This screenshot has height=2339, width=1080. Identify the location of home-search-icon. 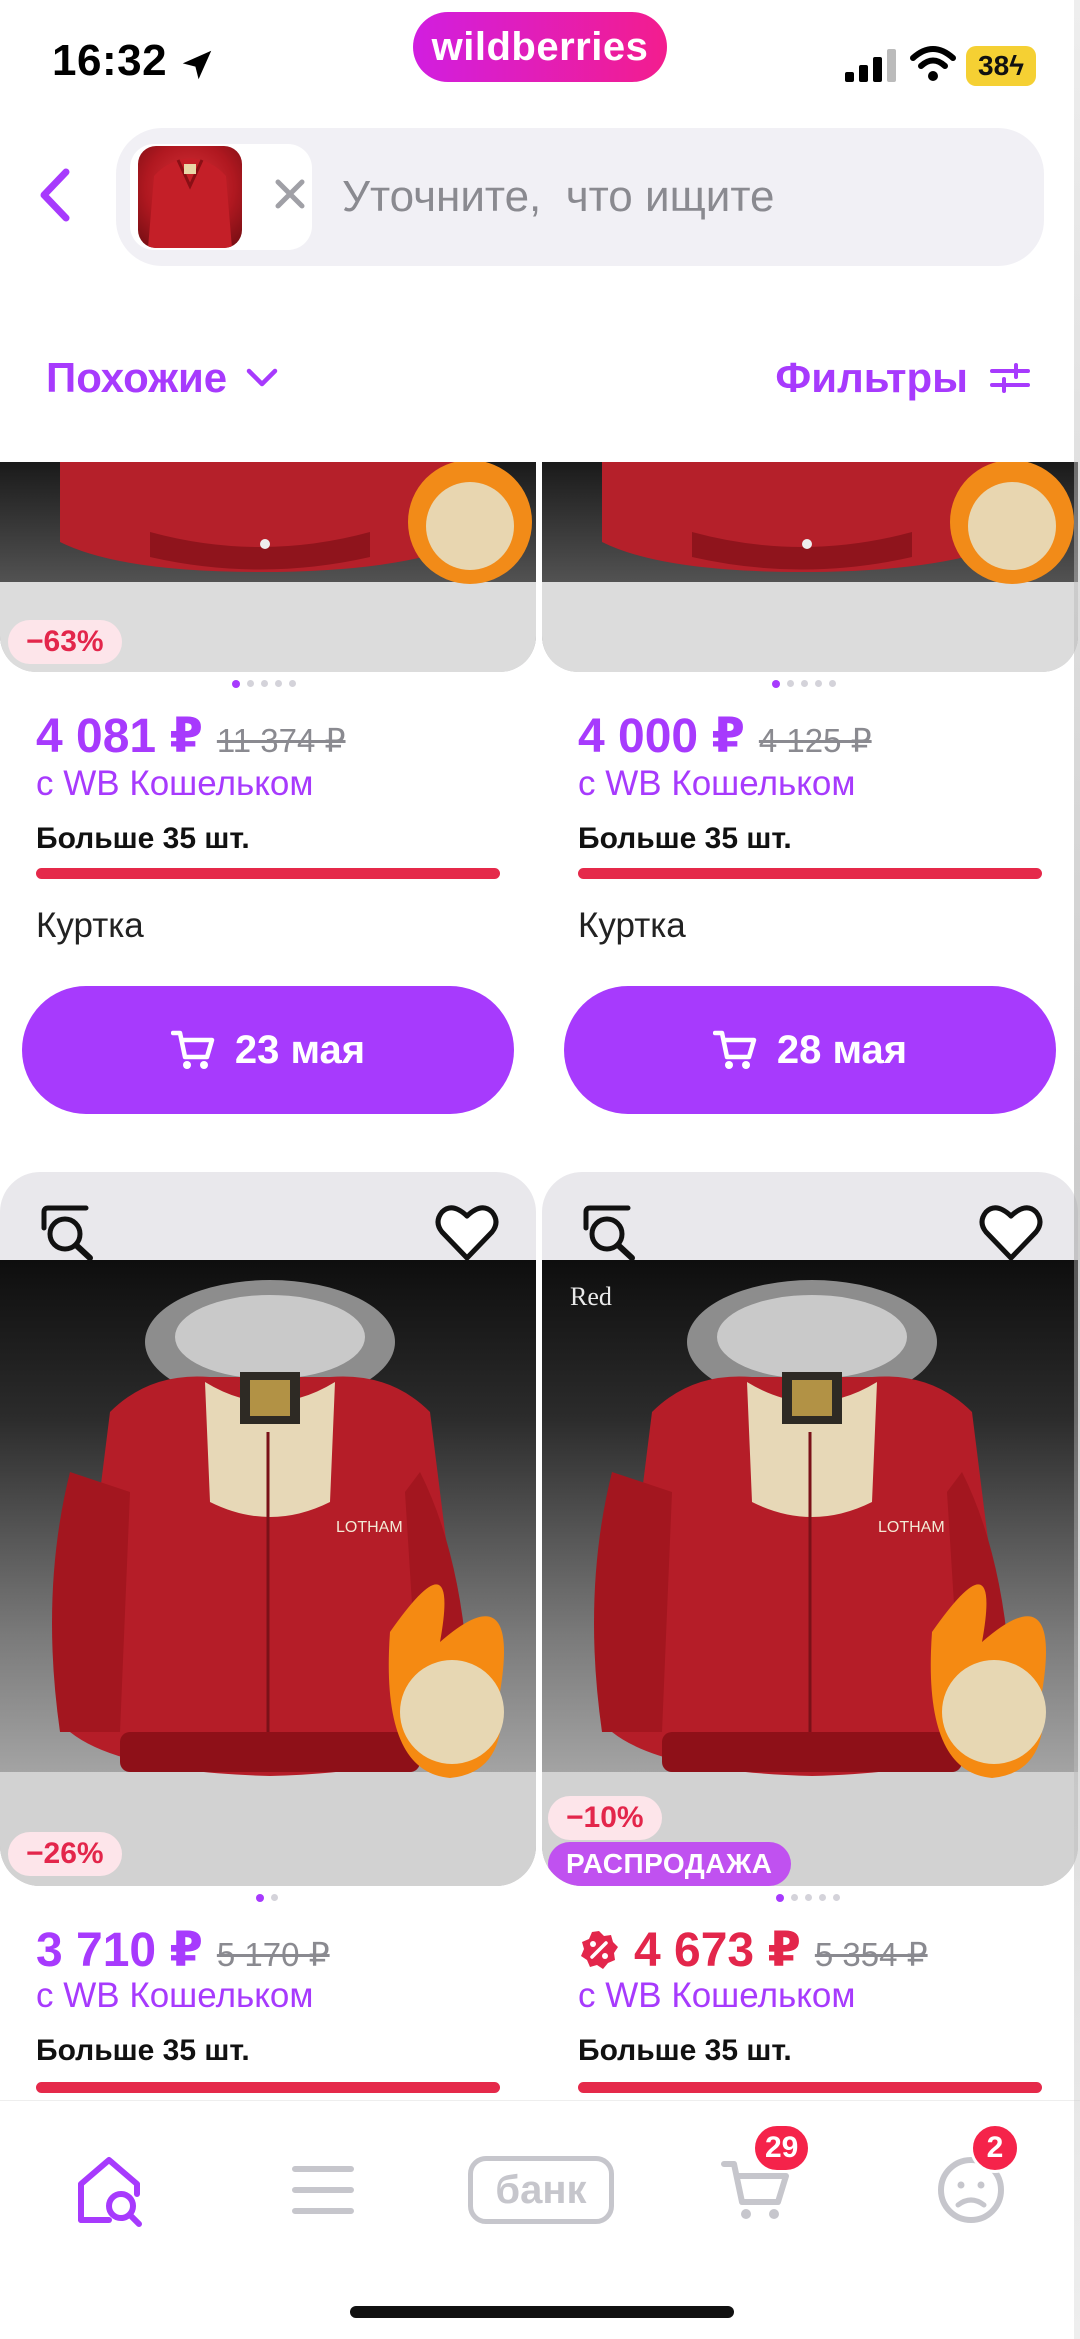
(110, 2192).